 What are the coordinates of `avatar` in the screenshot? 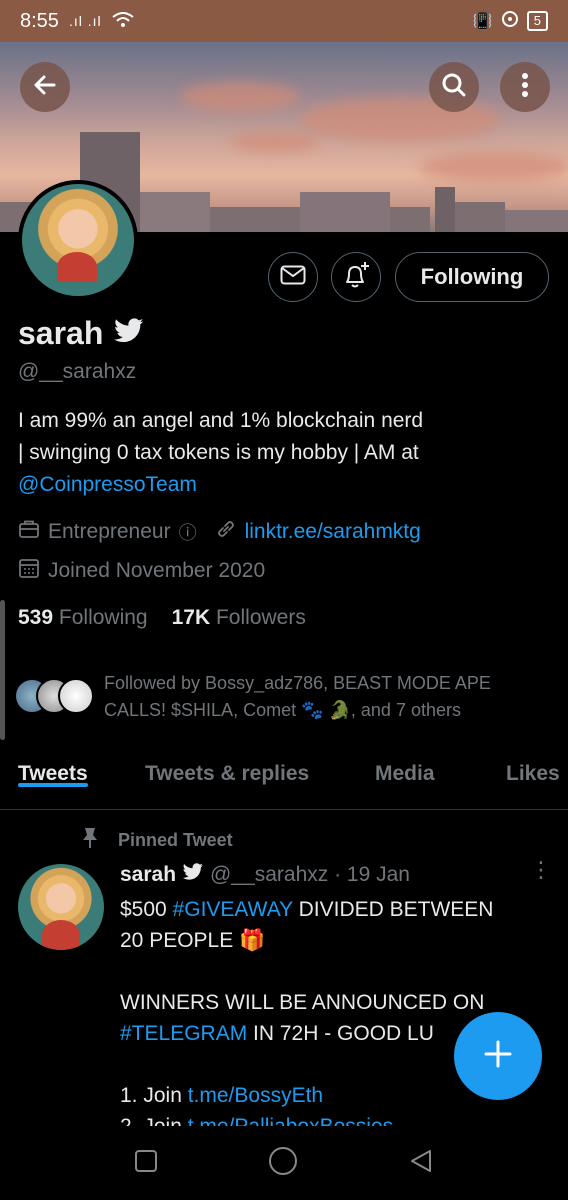 It's located at (76, 696).